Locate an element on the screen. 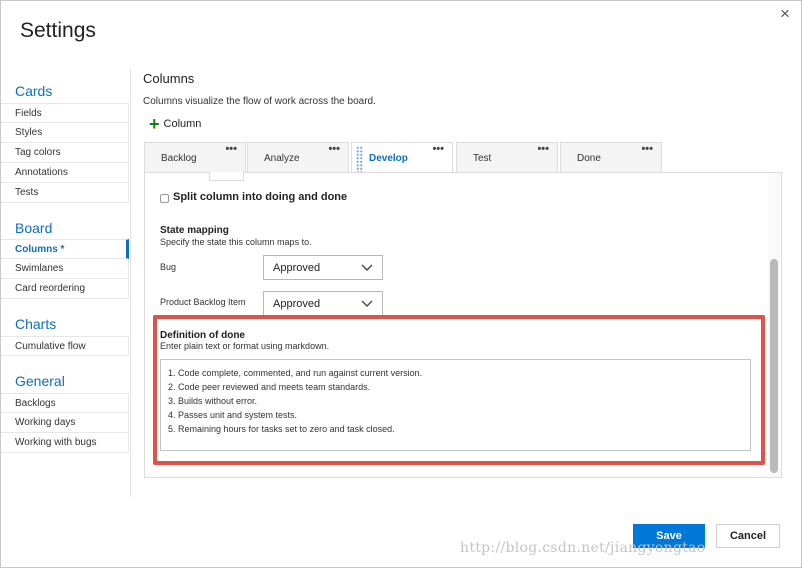  tab-test: Test ••• is located at coordinates (507, 157).